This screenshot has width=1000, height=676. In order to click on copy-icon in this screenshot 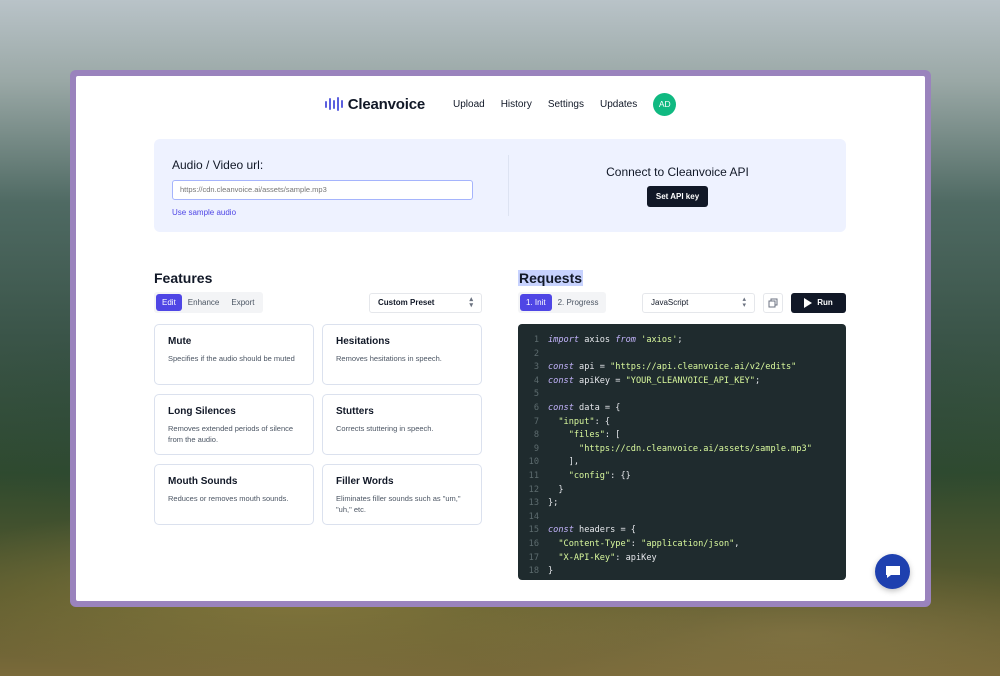, I will do `click(773, 302)`.